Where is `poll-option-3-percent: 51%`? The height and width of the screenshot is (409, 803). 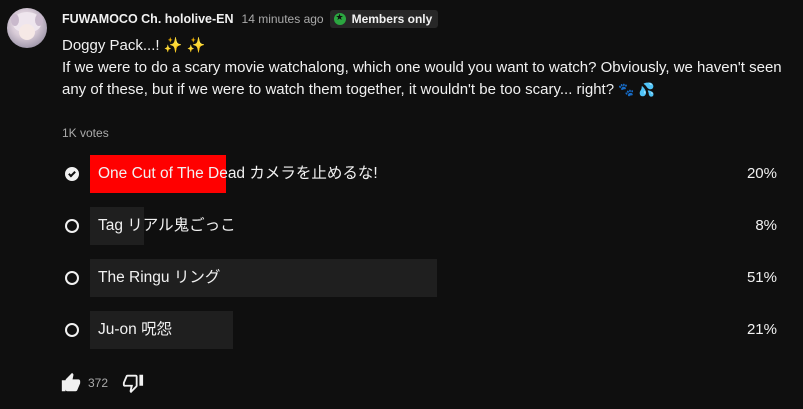
poll-option-3-percent: 51% is located at coordinates (761, 277).